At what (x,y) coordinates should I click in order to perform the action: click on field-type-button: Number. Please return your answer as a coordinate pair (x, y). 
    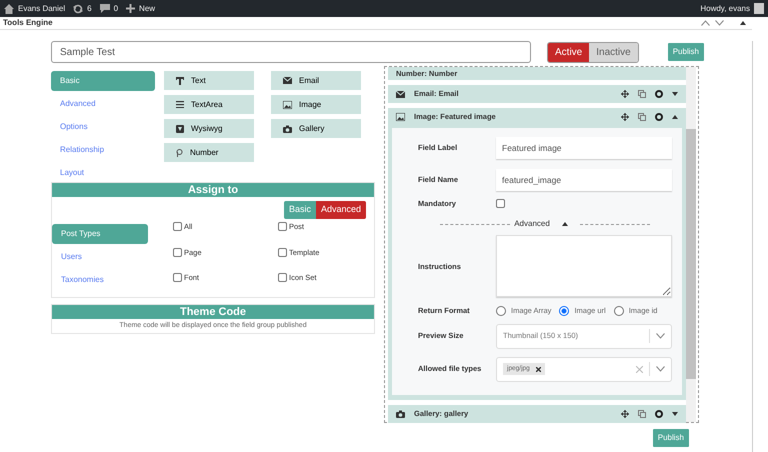
    Looking at the image, I should click on (209, 152).